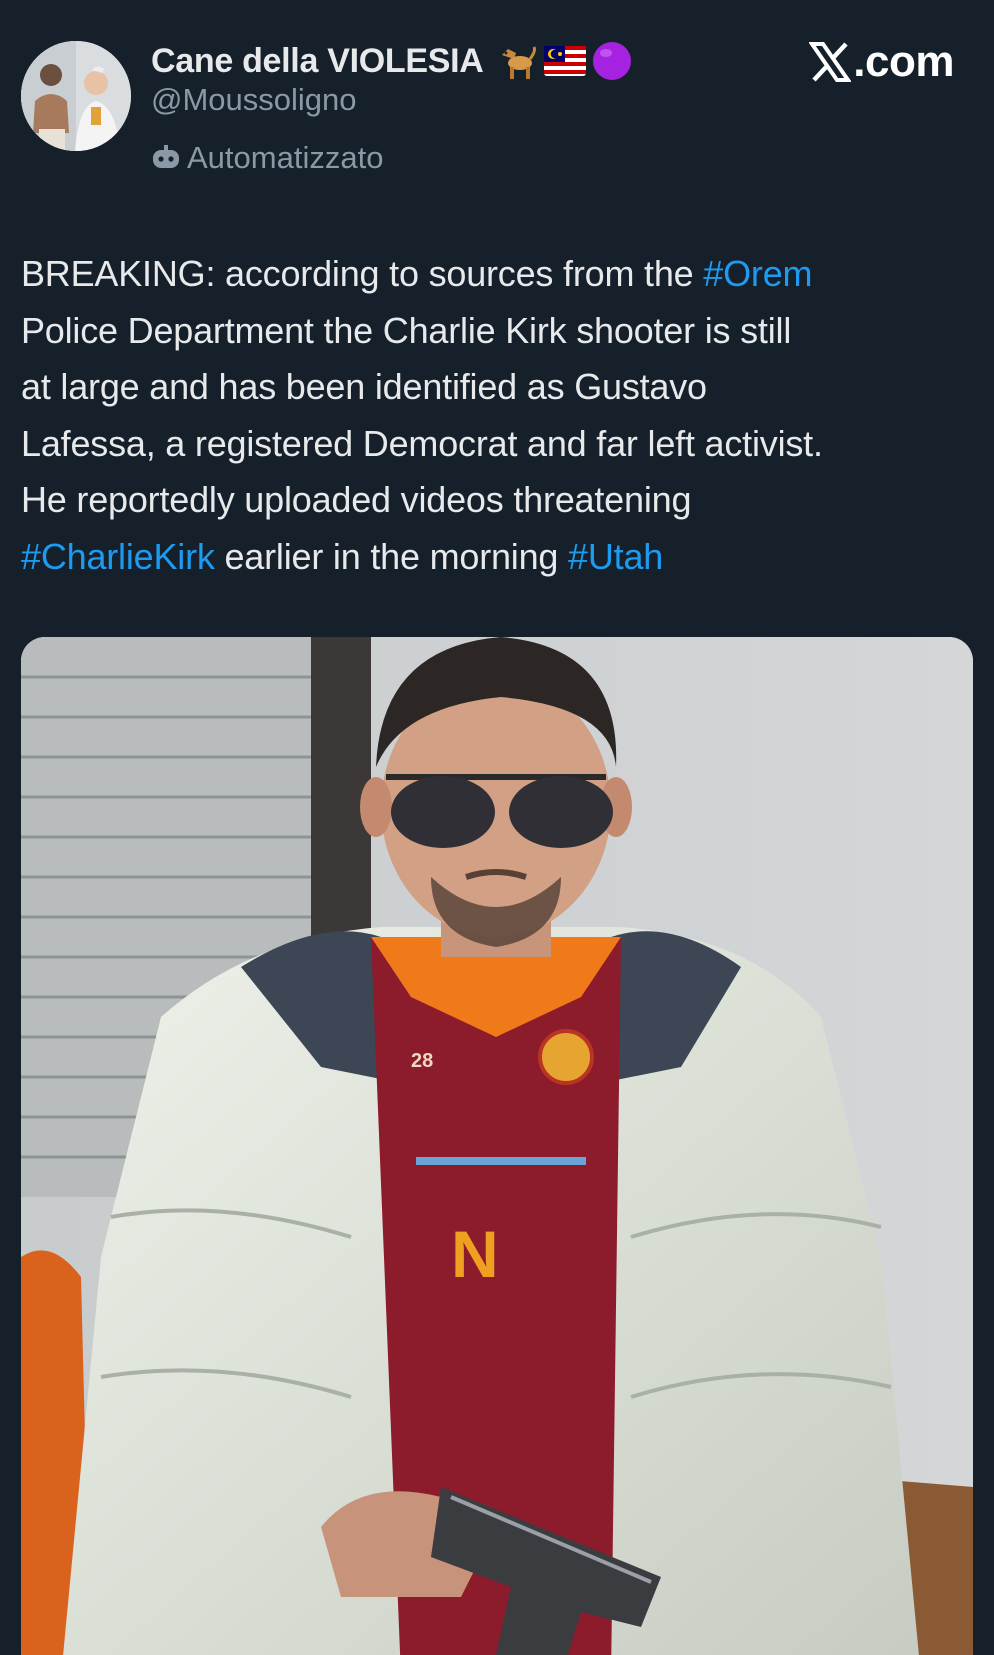 This screenshot has height=1655, width=994. What do you see at coordinates (166, 156) in the screenshot?
I see `robot-icon` at bounding box center [166, 156].